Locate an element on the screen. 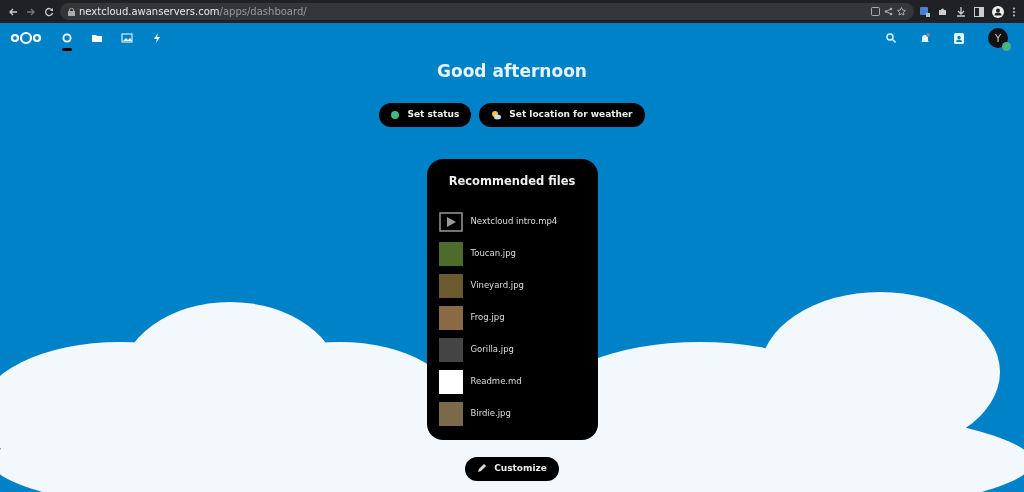 The height and width of the screenshot is (492, 1024). file-name: Vineyard.jpg is located at coordinates (497, 286).